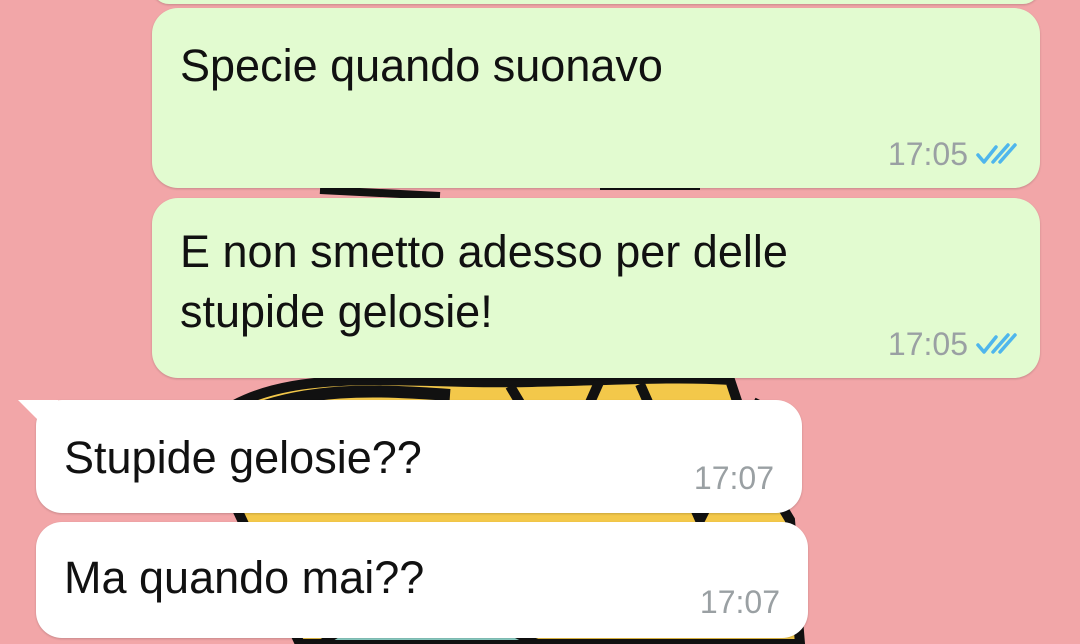 The image size is (1080, 644). What do you see at coordinates (38, 420) in the screenshot?
I see `incoming-bubble-tail` at bounding box center [38, 420].